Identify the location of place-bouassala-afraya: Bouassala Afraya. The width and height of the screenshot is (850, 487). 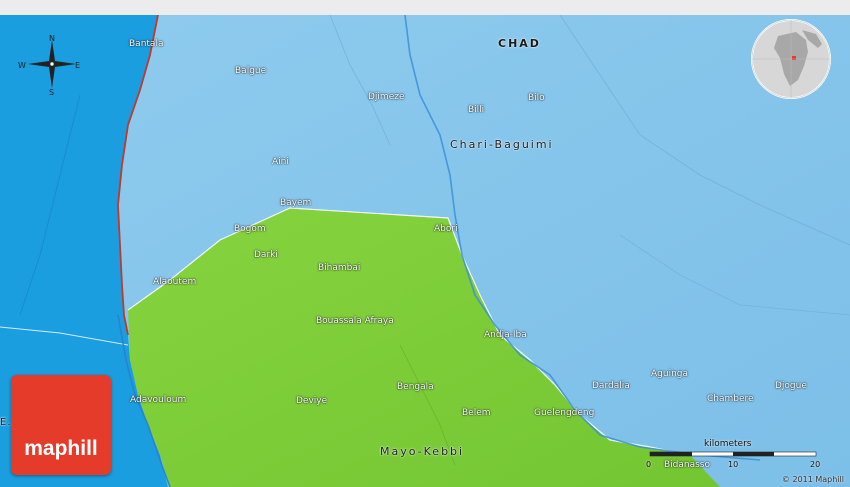
(355, 321).